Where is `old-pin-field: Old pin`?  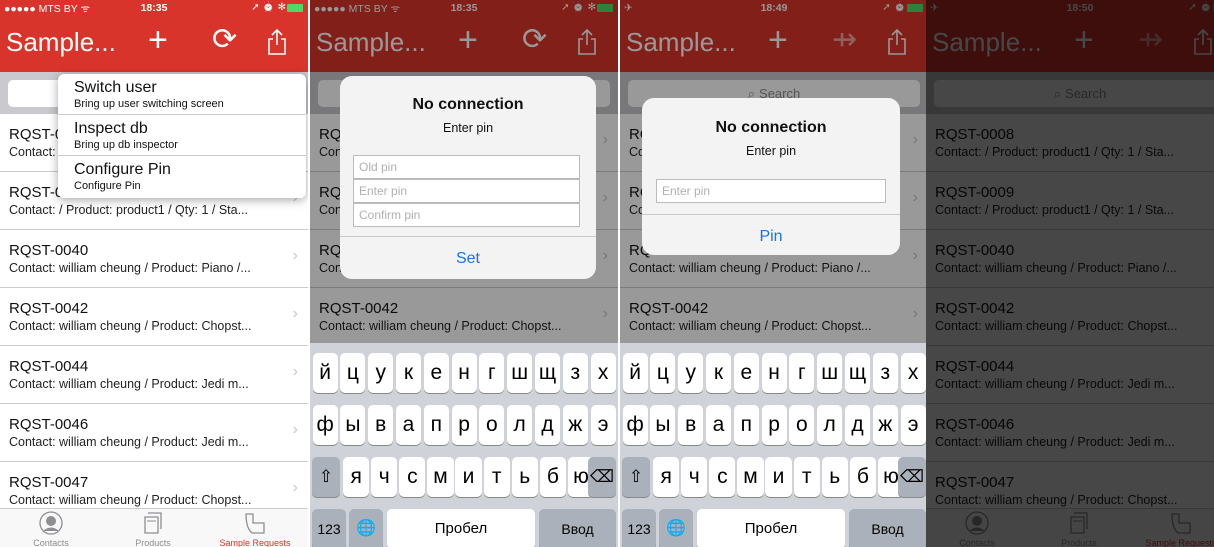 old-pin-field: Old pin is located at coordinates (466, 167).